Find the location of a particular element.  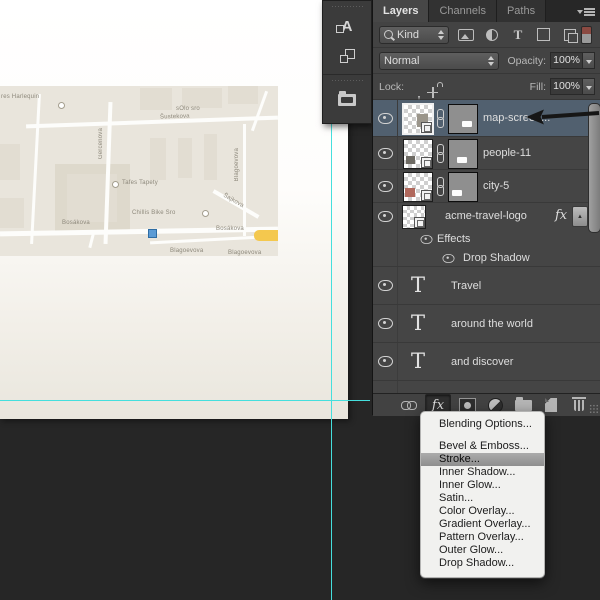

fill-field: 100% is located at coordinates (572, 86).